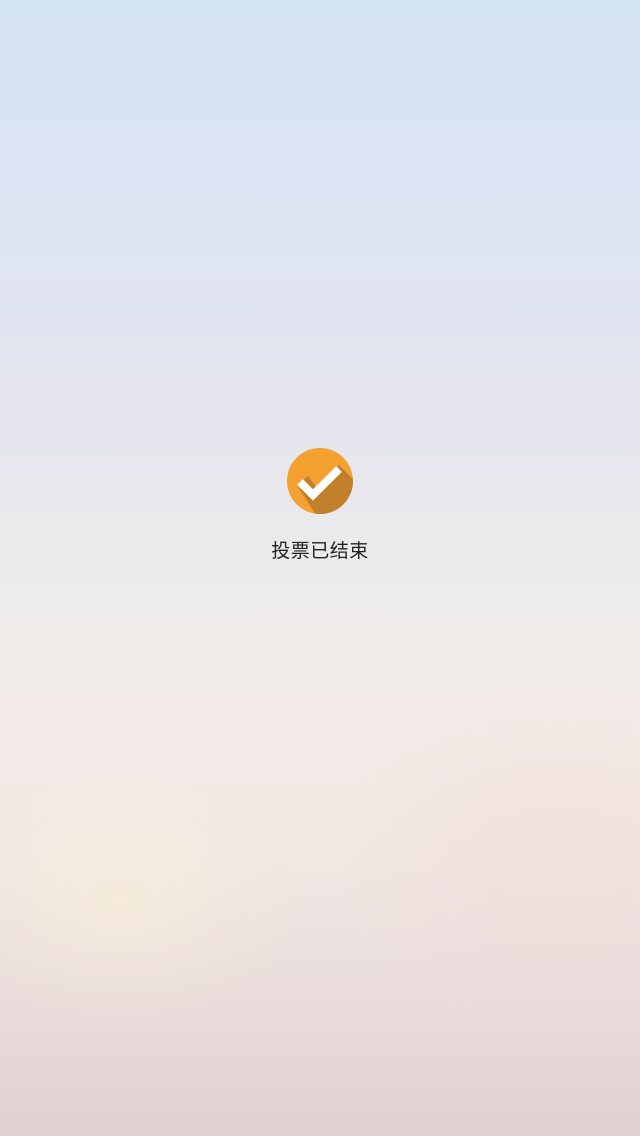 This screenshot has height=1136, width=640. I want to click on status-message: 投票已结束, so click(320, 551).